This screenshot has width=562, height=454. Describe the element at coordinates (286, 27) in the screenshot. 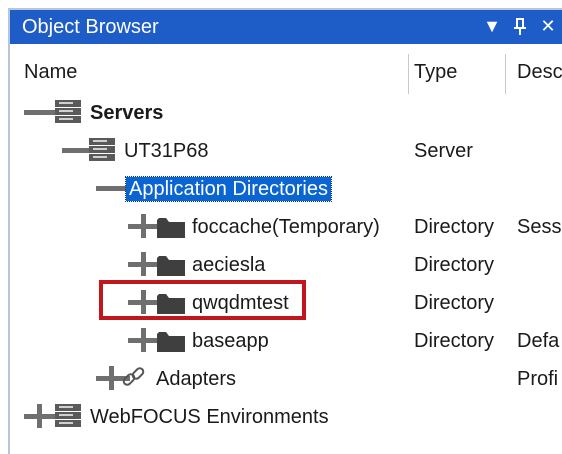

I see `panel-titlebar: Object Browser ▼ ✕` at that location.